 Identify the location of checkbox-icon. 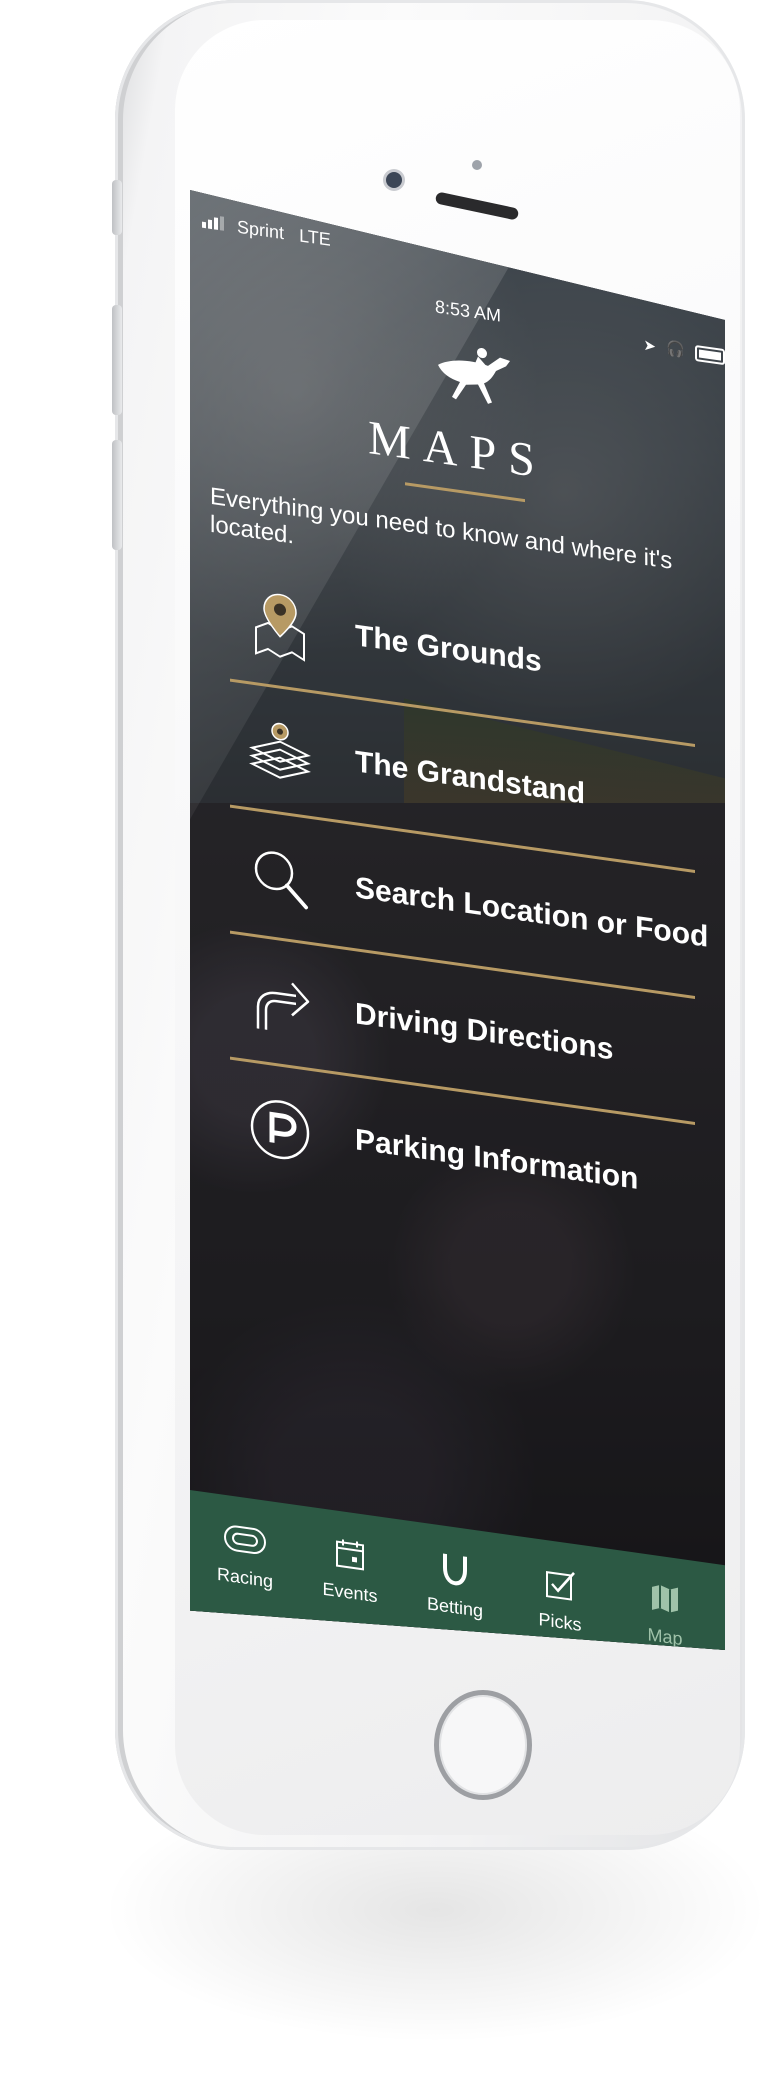
(560, 1584).